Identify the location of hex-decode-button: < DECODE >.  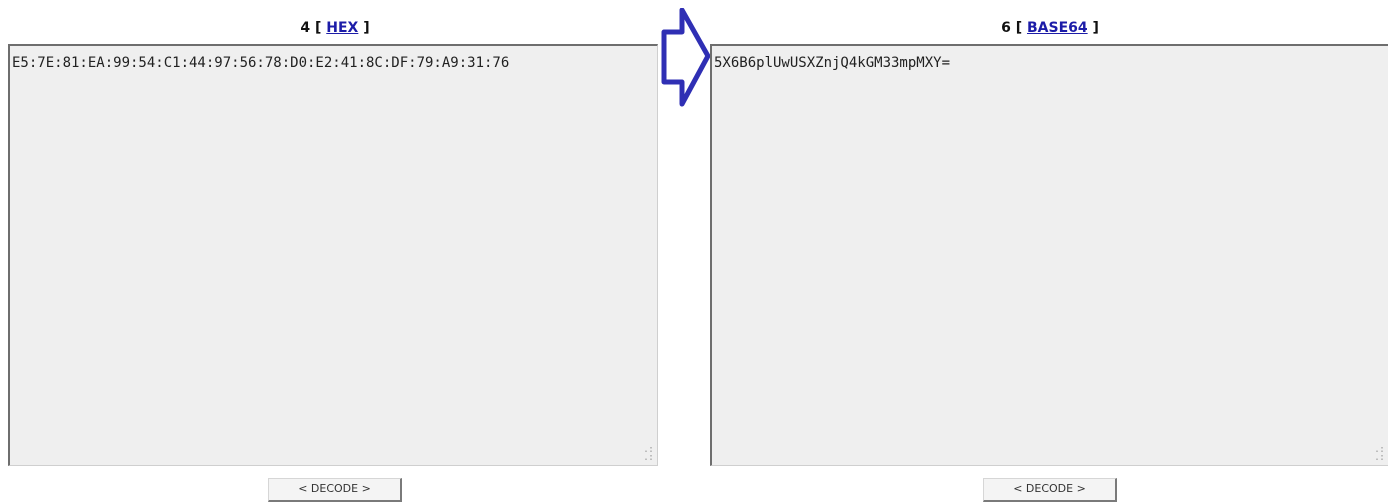
(335, 490).